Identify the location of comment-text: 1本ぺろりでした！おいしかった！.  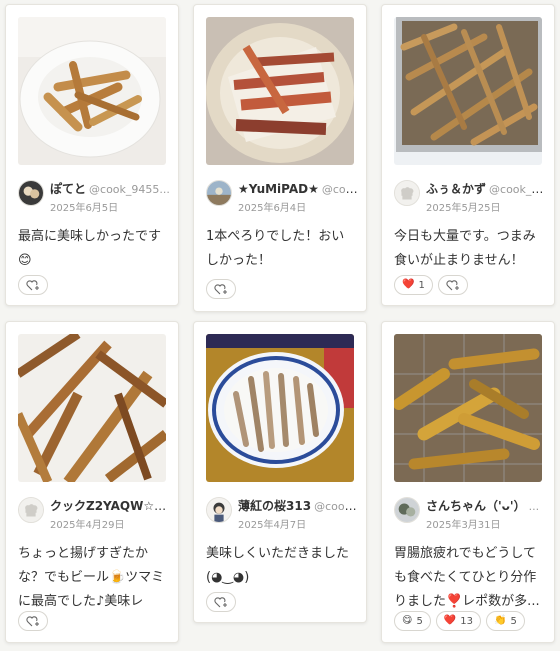
(275, 248).